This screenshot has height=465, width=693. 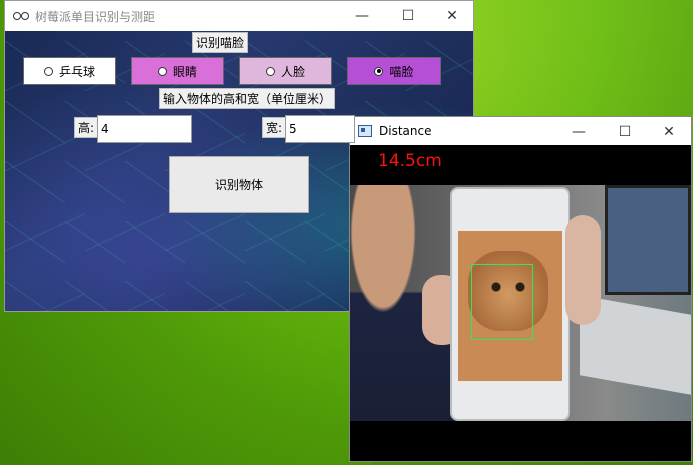 I want to click on radio-pingpong: 乒乓球, so click(x=69, y=71).